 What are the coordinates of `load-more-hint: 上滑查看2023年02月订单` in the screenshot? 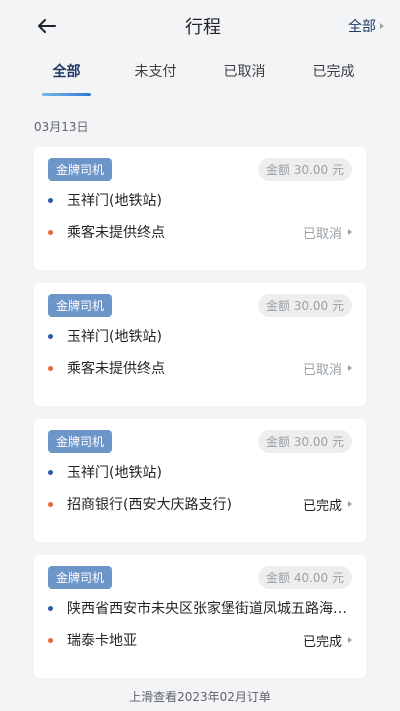 It's located at (200, 697).